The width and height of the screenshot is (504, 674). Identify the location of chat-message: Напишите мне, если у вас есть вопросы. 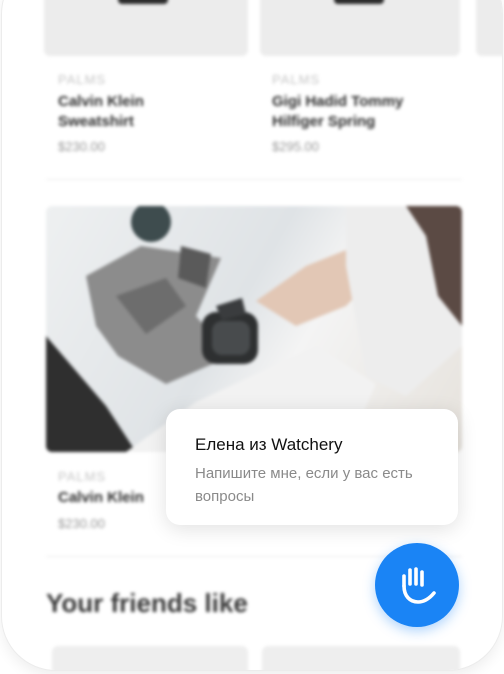
(304, 485).